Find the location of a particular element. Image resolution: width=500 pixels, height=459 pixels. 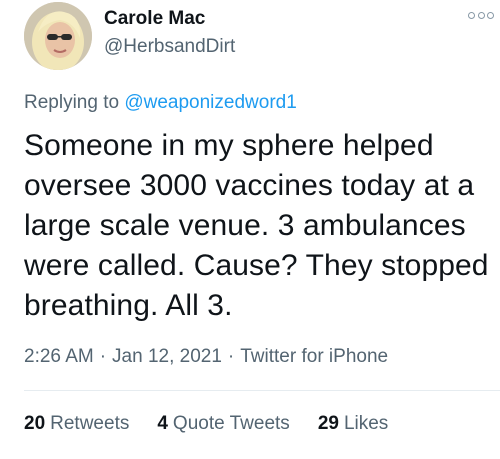

divider-top is located at coordinates (262, 390).